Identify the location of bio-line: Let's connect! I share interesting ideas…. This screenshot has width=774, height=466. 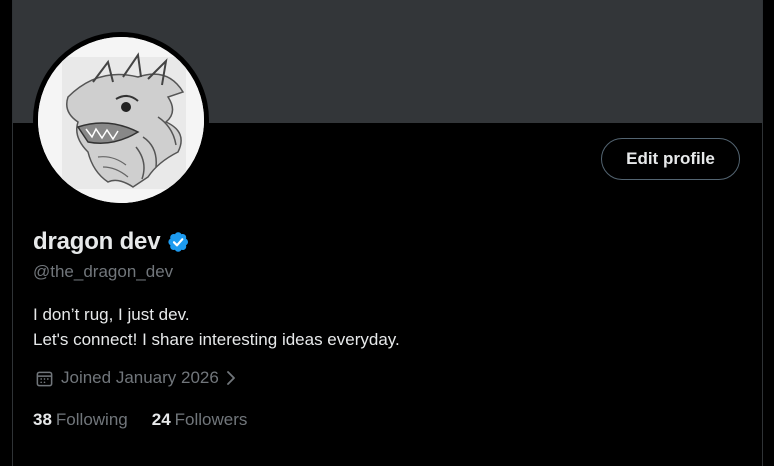
(216, 339).